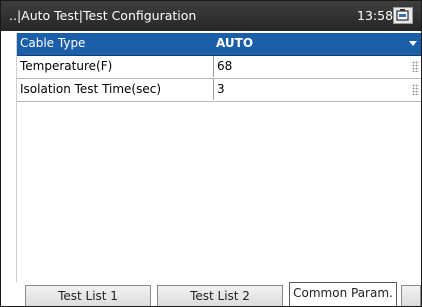 The width and height of the screenshot is (422, 307). I want to click on param-value: AUTO, so click(235, 43).